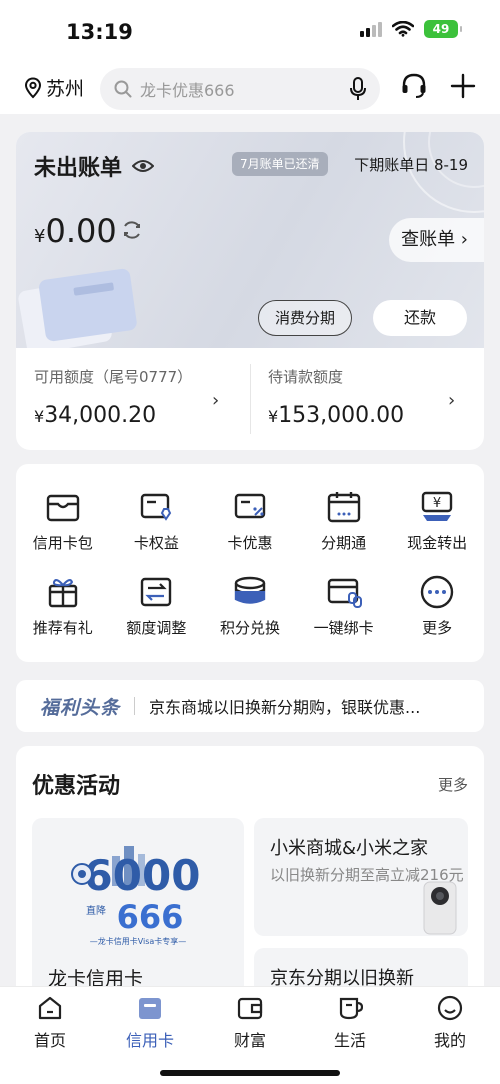 The image size is (500, 1084). What do you see at coordinates (250, 33) in the screenshot?
I see `status-bar: 13:19 49` at bounding box center [250, 33].